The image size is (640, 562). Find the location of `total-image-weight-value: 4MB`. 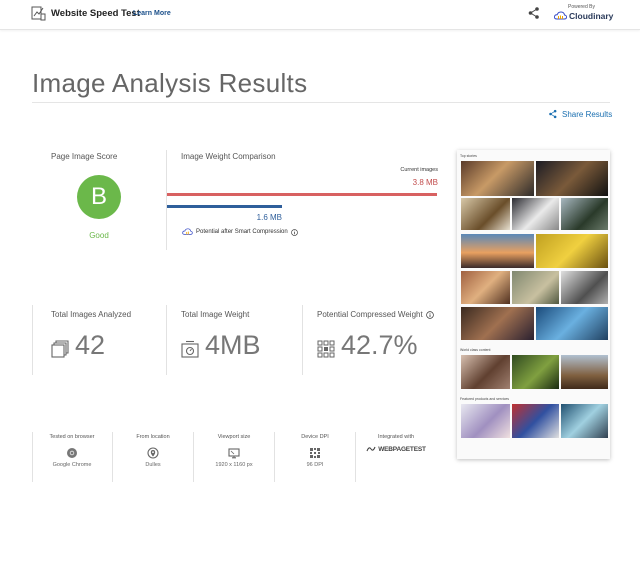

total-image-weight-value: 4MB is located at coordinates (233, 345).